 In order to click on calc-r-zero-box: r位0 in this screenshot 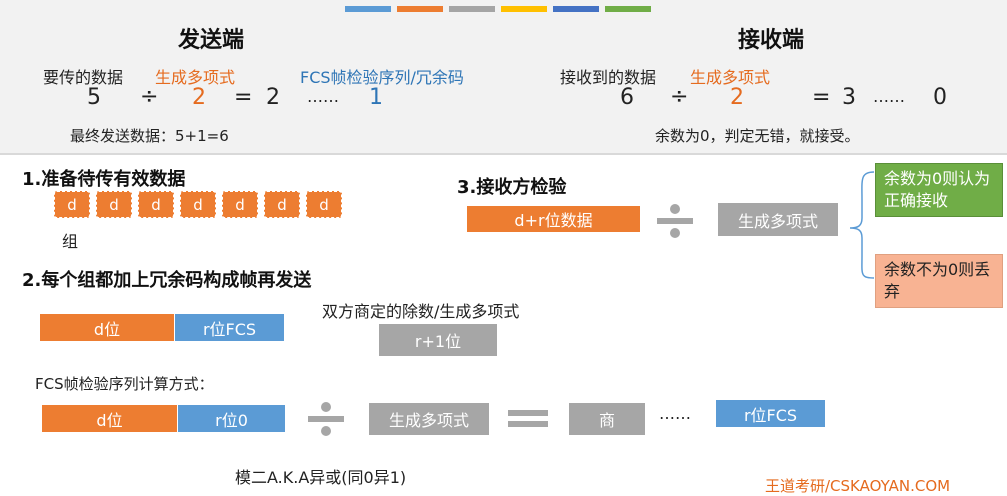, I will do `click(231, 418)`.